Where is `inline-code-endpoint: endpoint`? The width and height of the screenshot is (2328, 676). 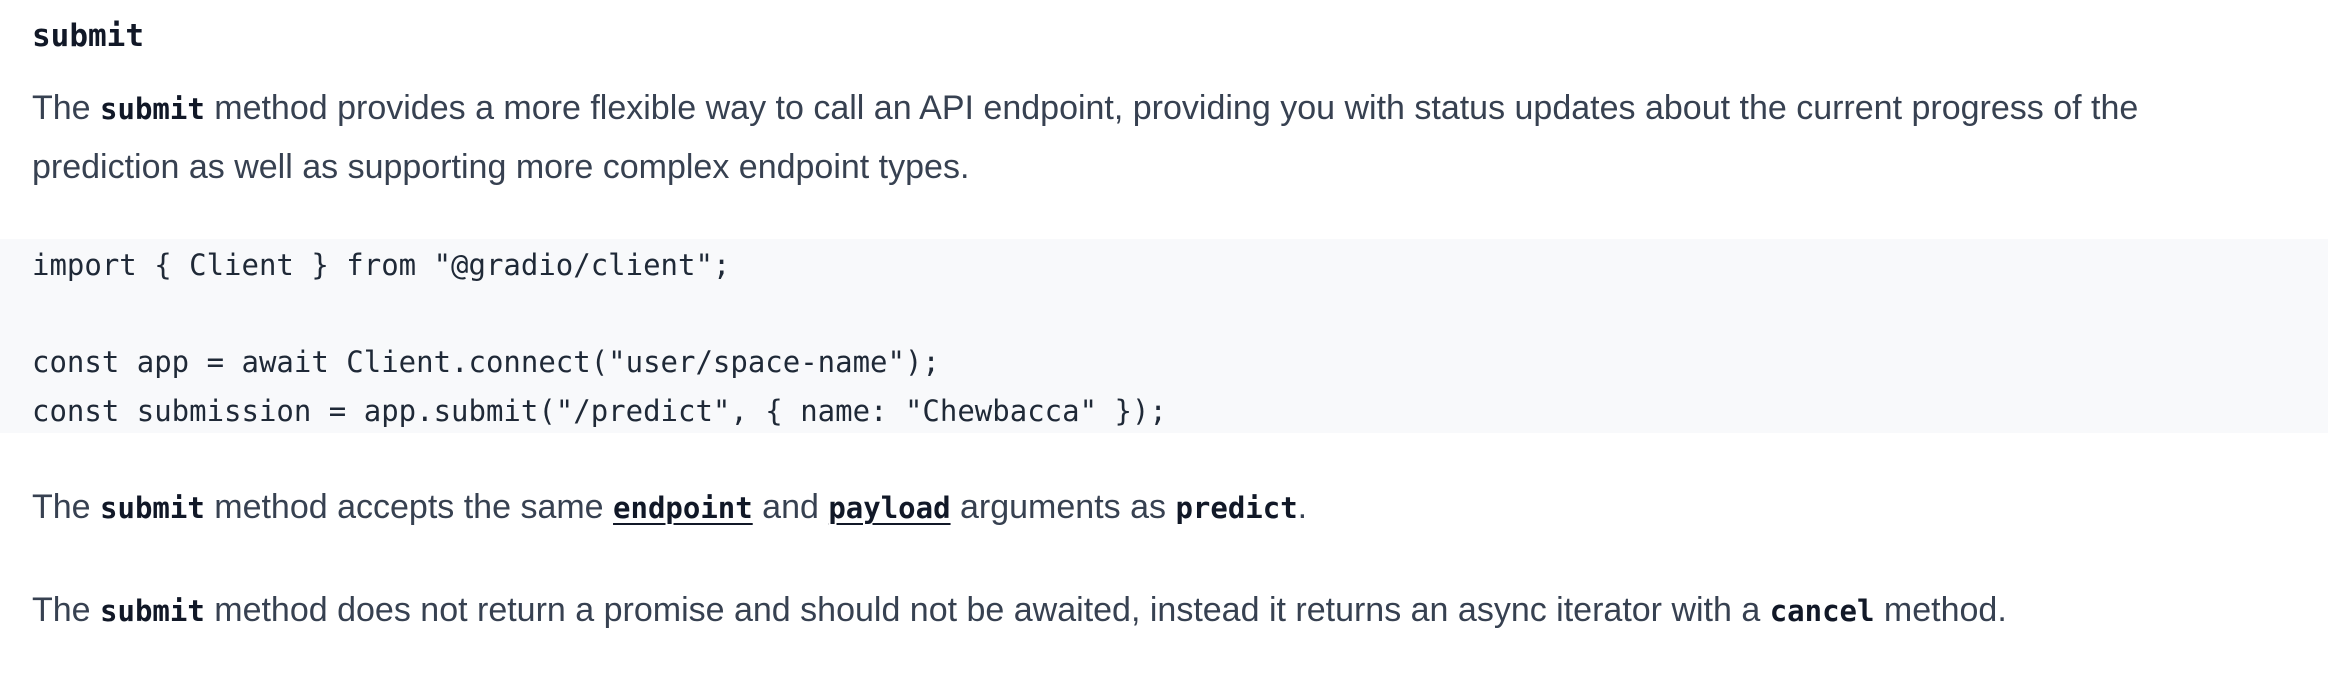 inline-code-endpoint: endpoint is located at coordinates (683, 508).